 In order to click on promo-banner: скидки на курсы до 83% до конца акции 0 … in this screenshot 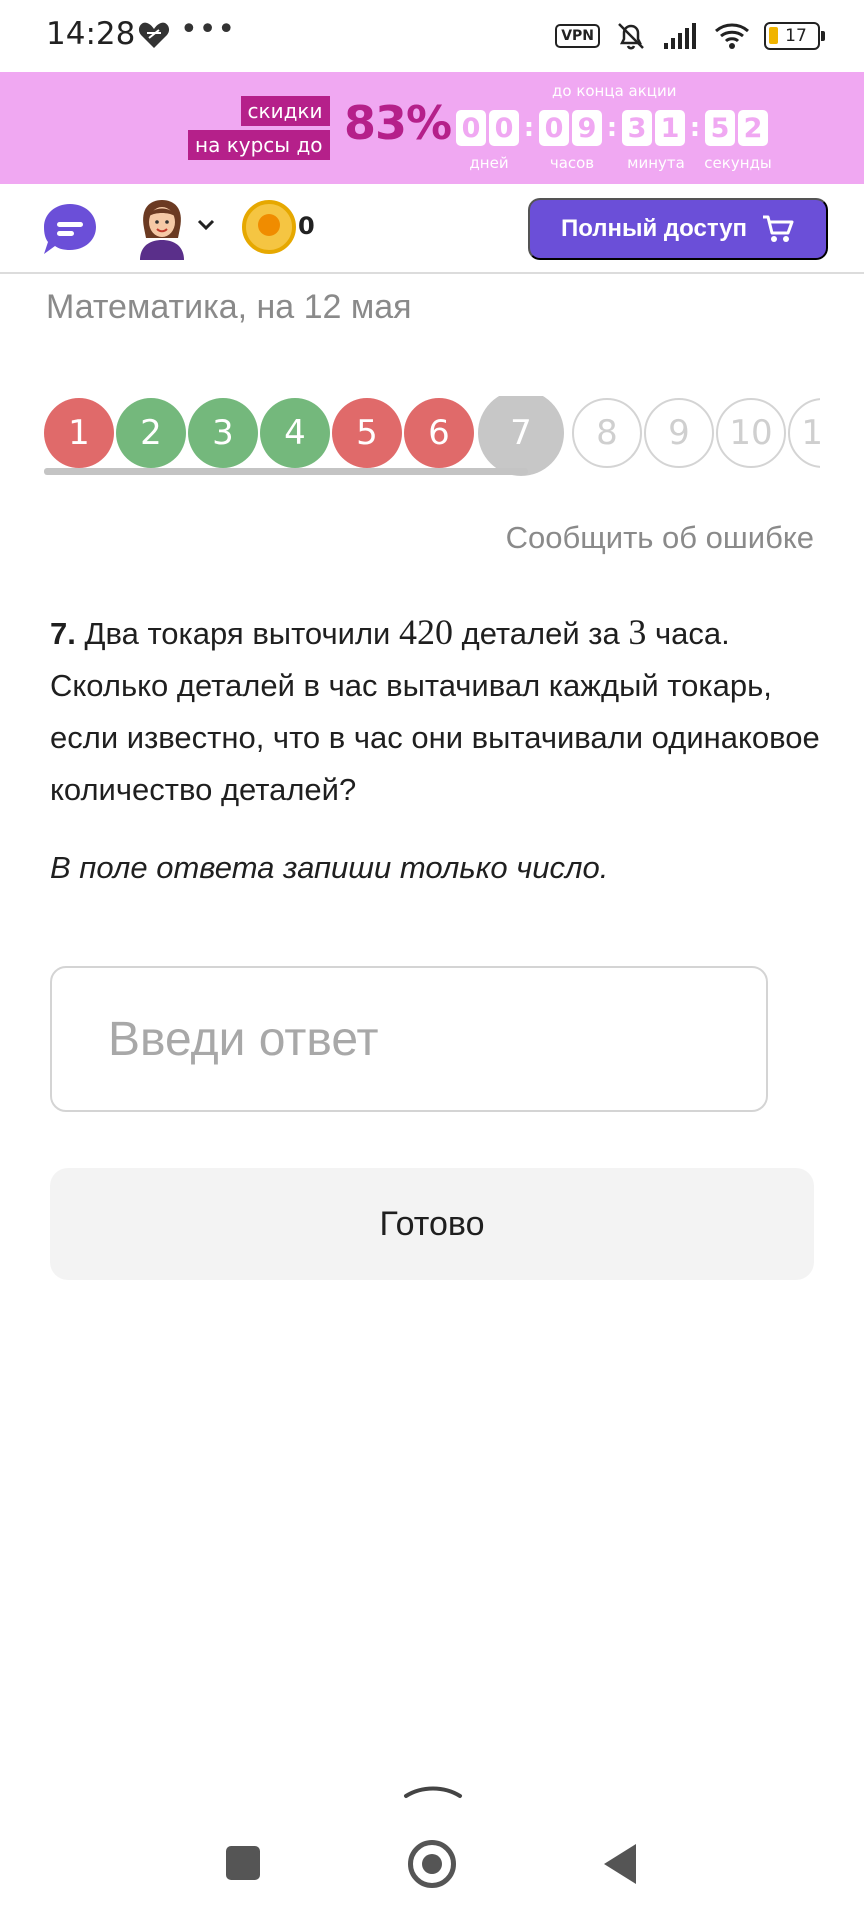, I will do `click(432, 128)`.